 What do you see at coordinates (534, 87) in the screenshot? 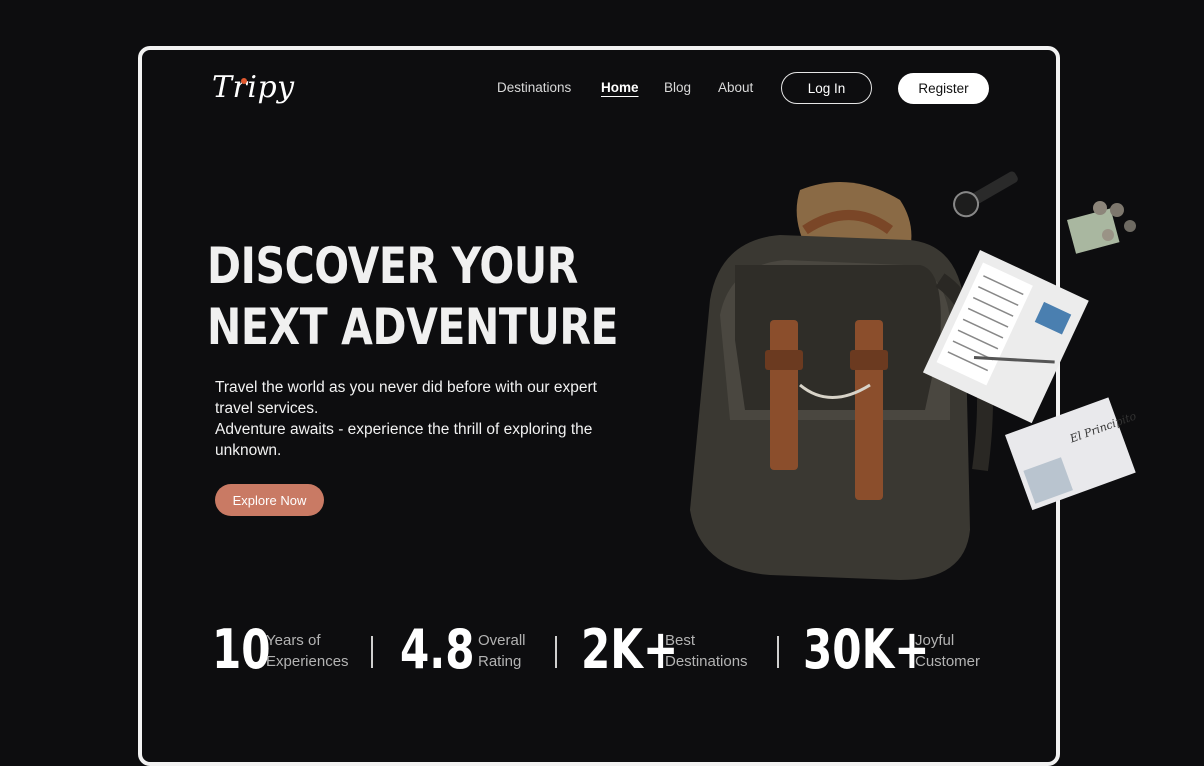
I see `nav-destinations: Destinations` at bounding box center [534, 87].